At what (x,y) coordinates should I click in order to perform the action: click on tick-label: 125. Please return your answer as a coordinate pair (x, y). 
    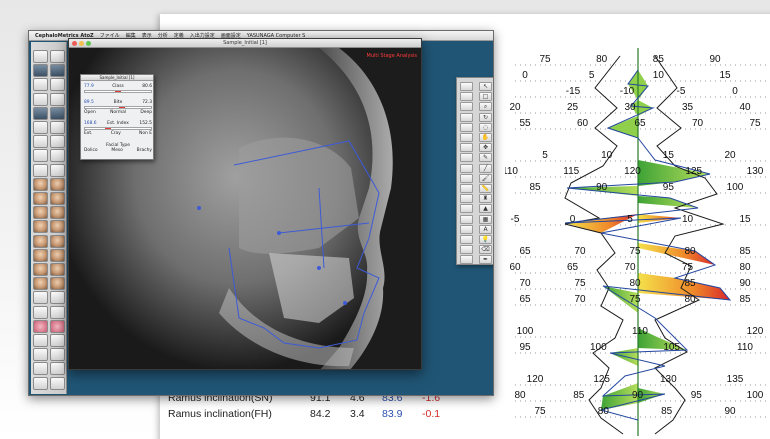
    Looking at the image, I should click on (693, 171).